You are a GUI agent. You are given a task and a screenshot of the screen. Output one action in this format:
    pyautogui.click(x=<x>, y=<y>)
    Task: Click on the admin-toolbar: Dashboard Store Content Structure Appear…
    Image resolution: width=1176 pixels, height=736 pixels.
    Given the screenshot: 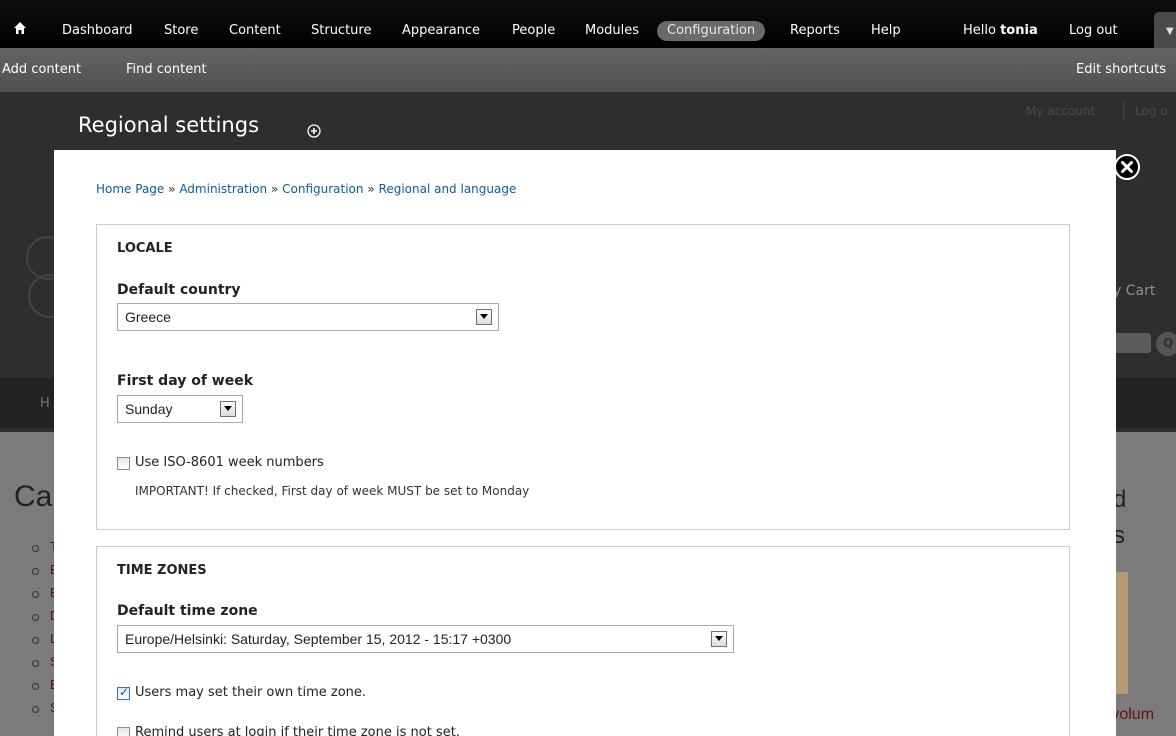 What is the action you would take?
    pyautogui.click(x=588, y=46)
    